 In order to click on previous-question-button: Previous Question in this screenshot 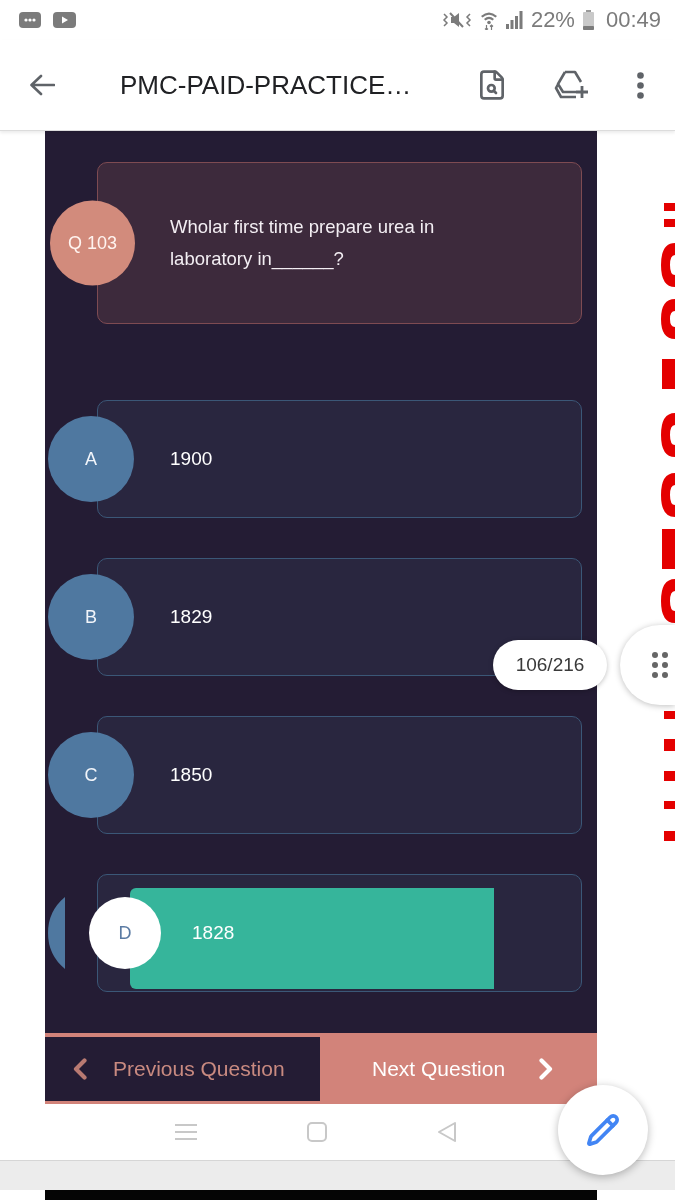, I will do `click(182, 1069)`.